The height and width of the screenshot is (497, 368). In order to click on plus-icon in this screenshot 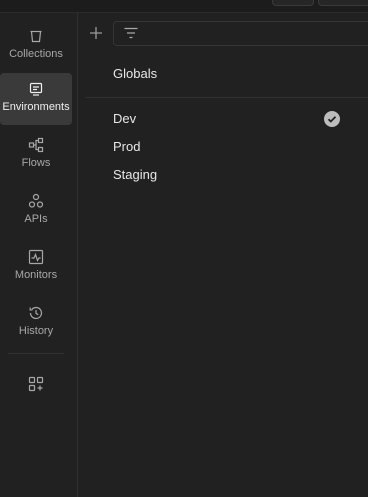, I will do `click(96, 33)`.